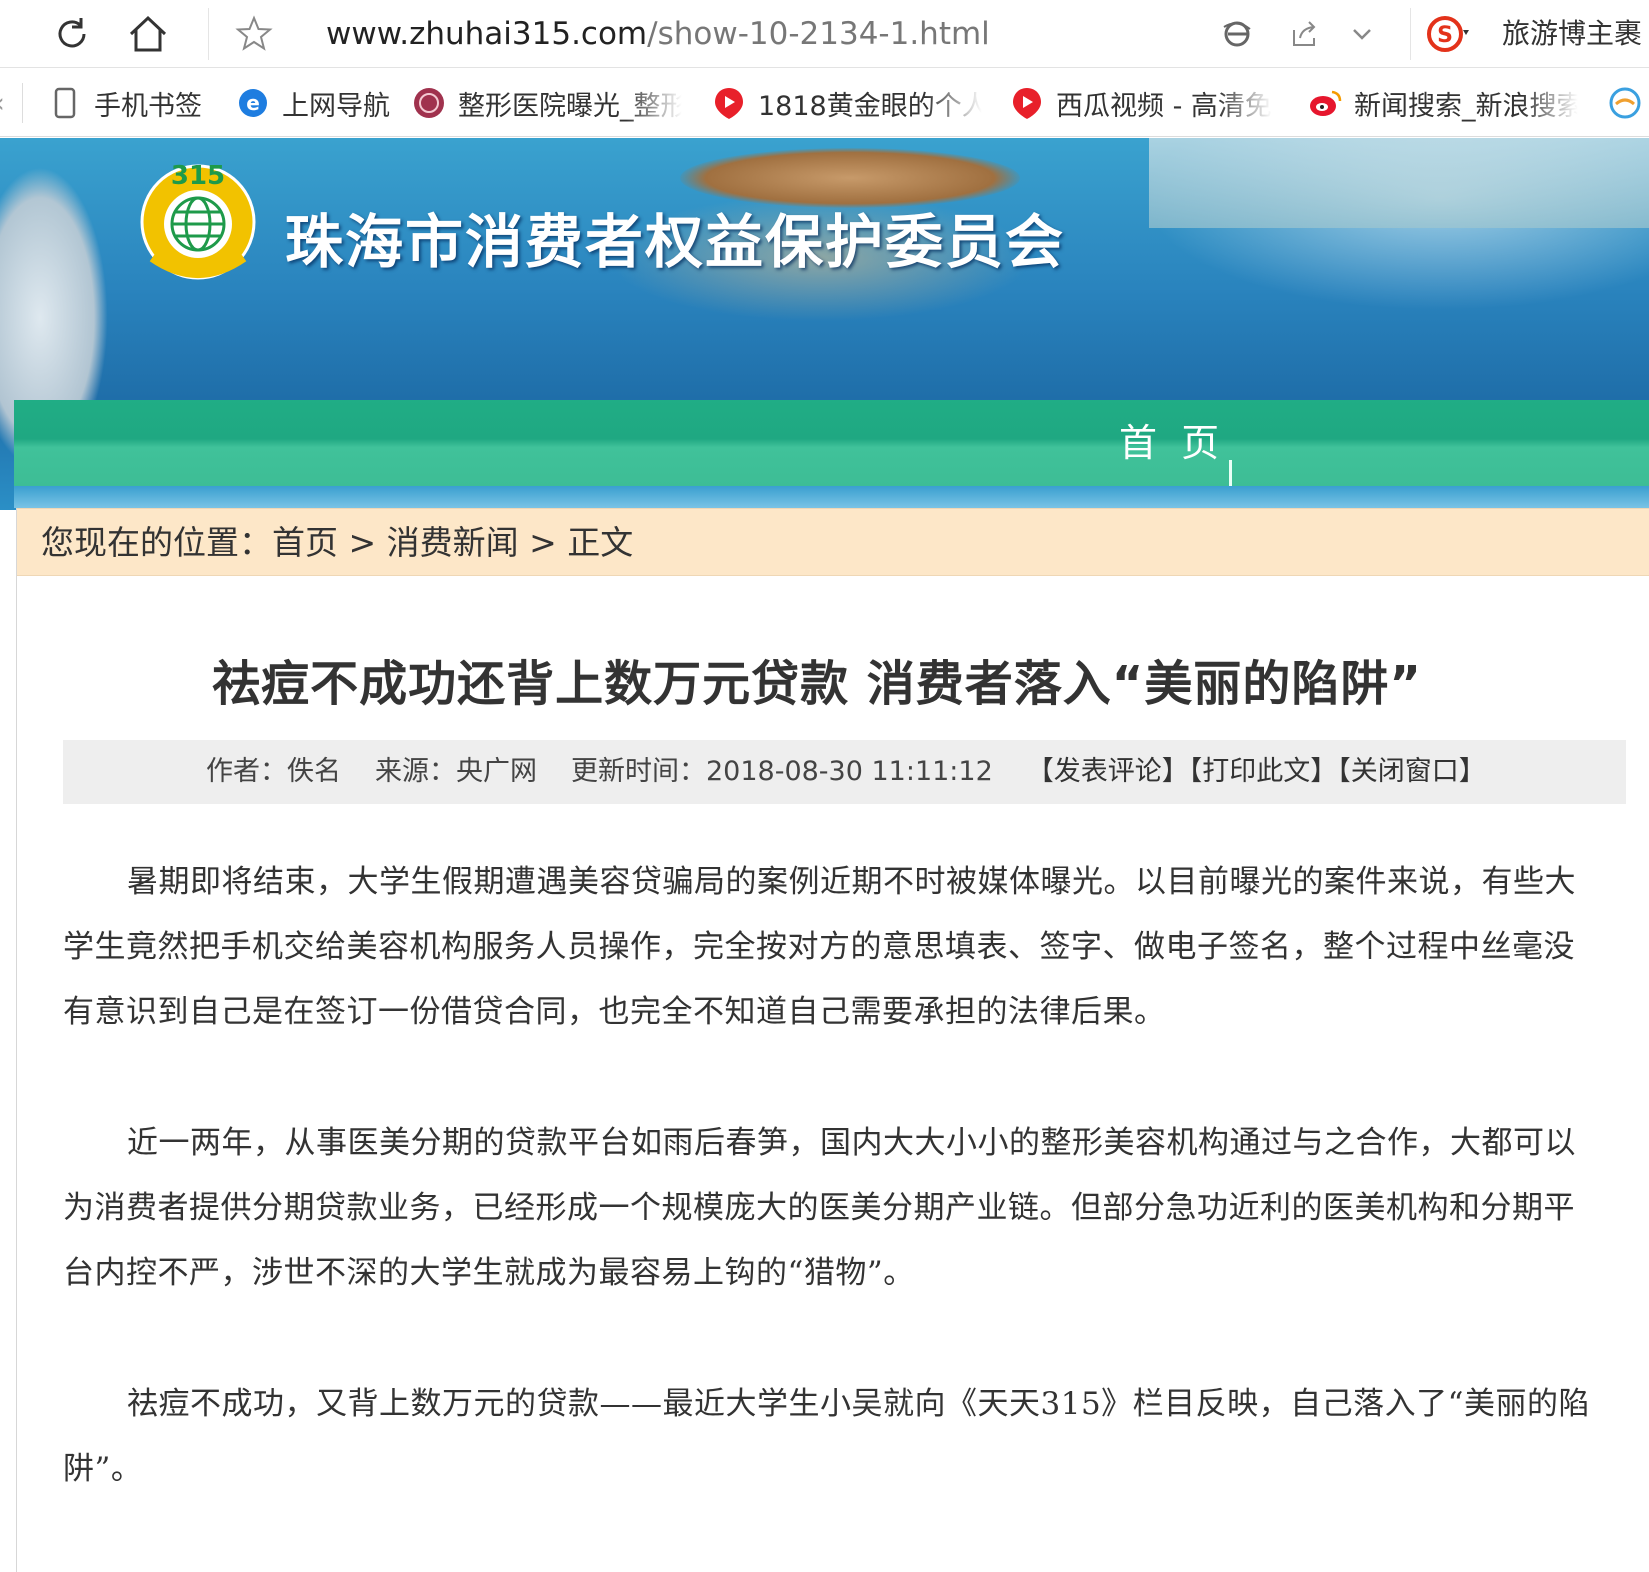  I want to click on phone-icon, so click(65, 103).